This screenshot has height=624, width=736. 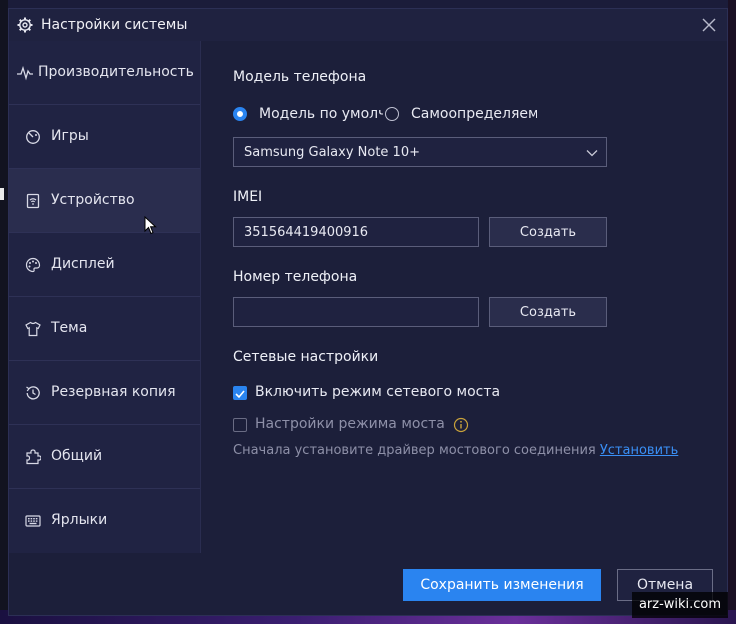 What do you see at coordinates (680, 605) in the screenshot?
I see `watermark: arz-wiki.com` at bounding box center [680, 605].